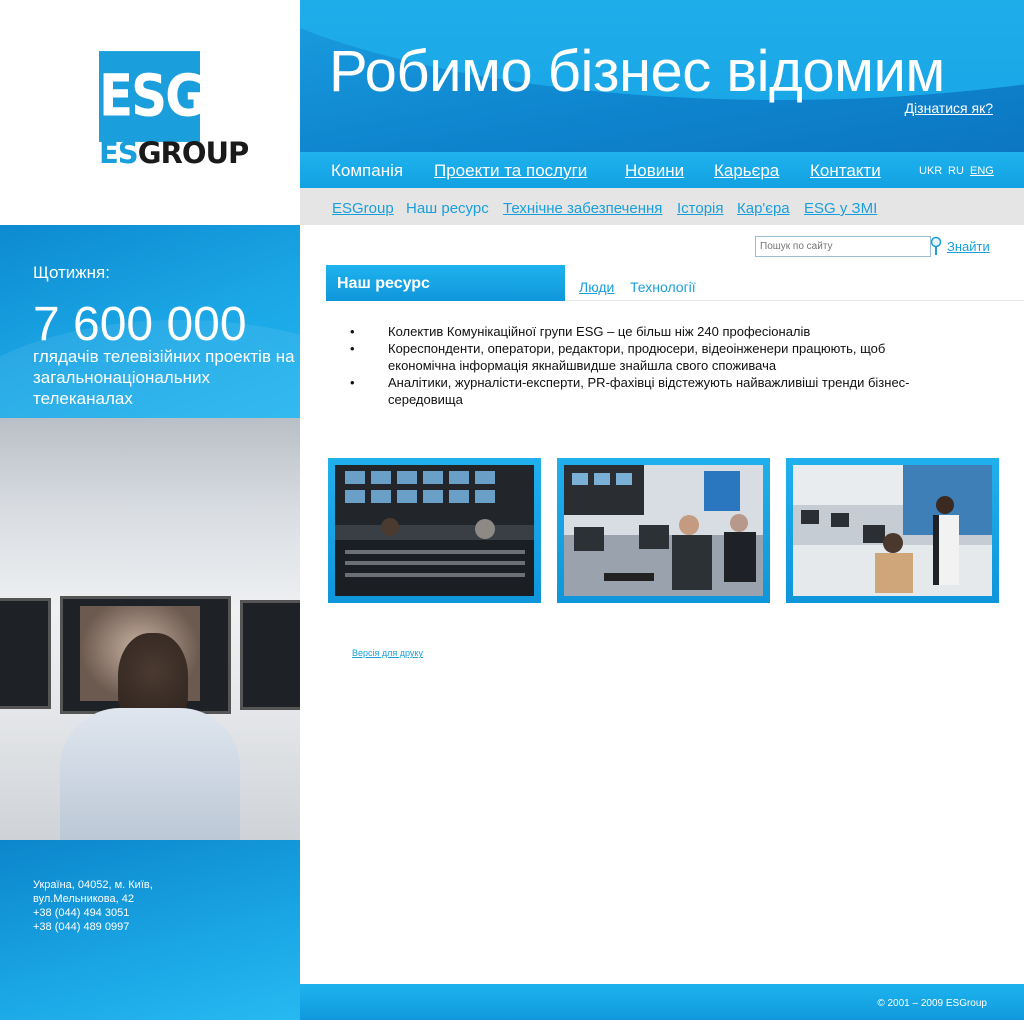  Describe the element at coordinates (845, 171) in the screenshot. I see `nav-item-contacts: Контакти` at that location.